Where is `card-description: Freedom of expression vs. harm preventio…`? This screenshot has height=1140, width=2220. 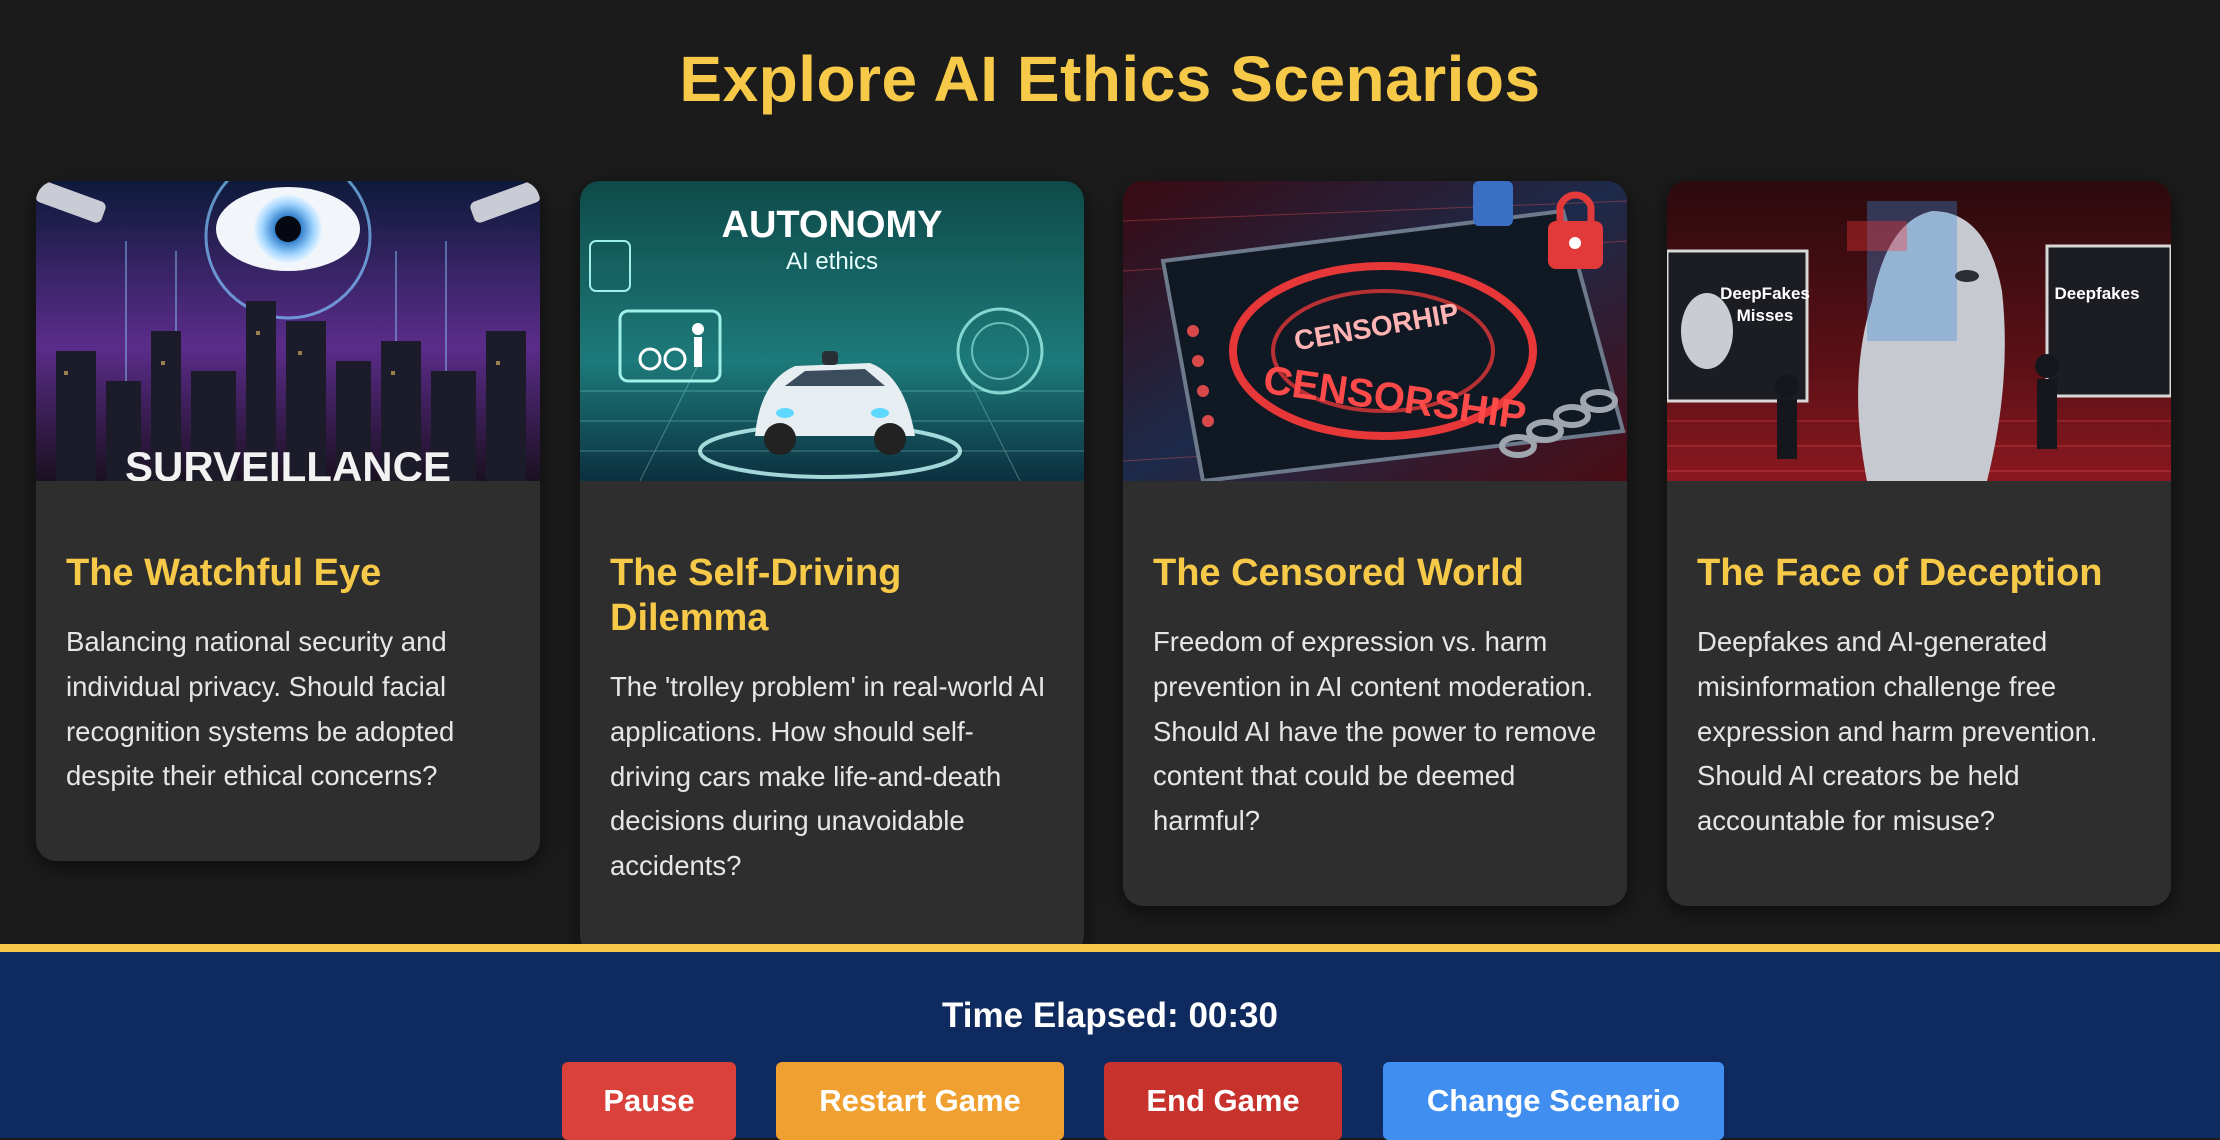 card-description: Freedom of expression vs. harm preventio… is located at coordinates (1375, 731).